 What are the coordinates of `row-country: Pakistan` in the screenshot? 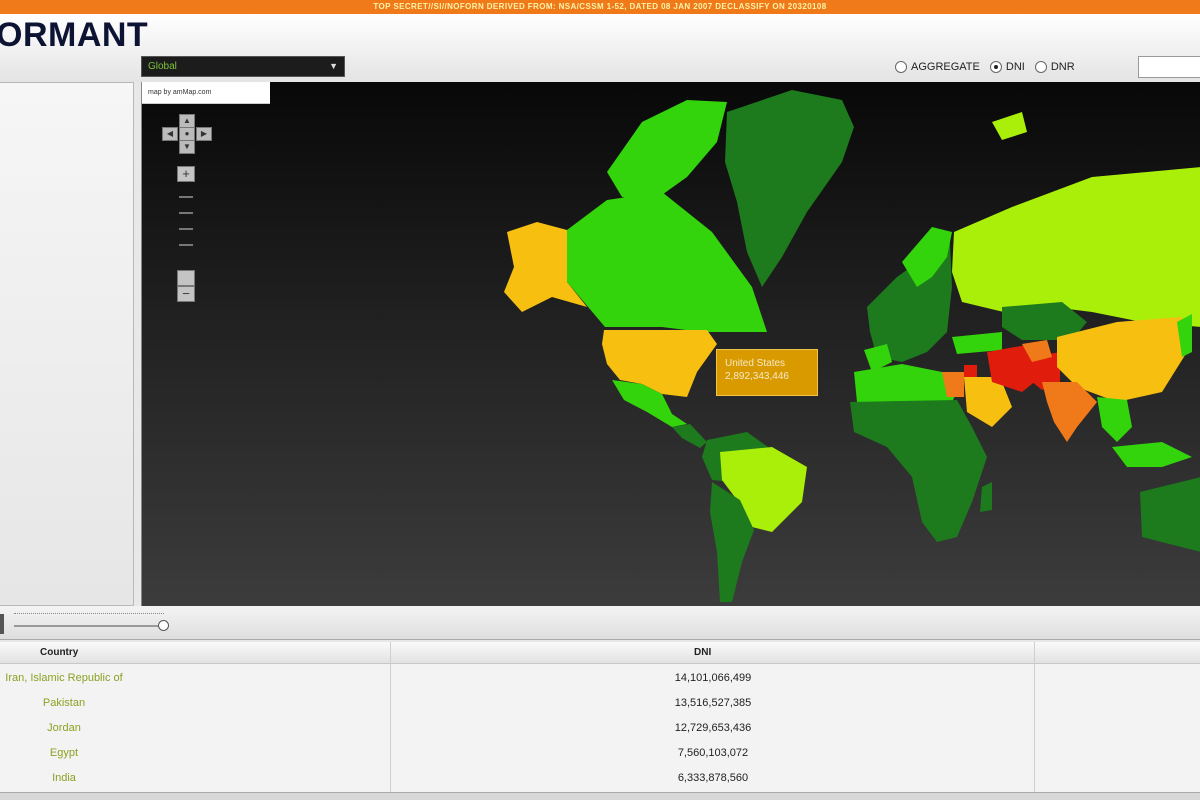 It's located at (64, 703).